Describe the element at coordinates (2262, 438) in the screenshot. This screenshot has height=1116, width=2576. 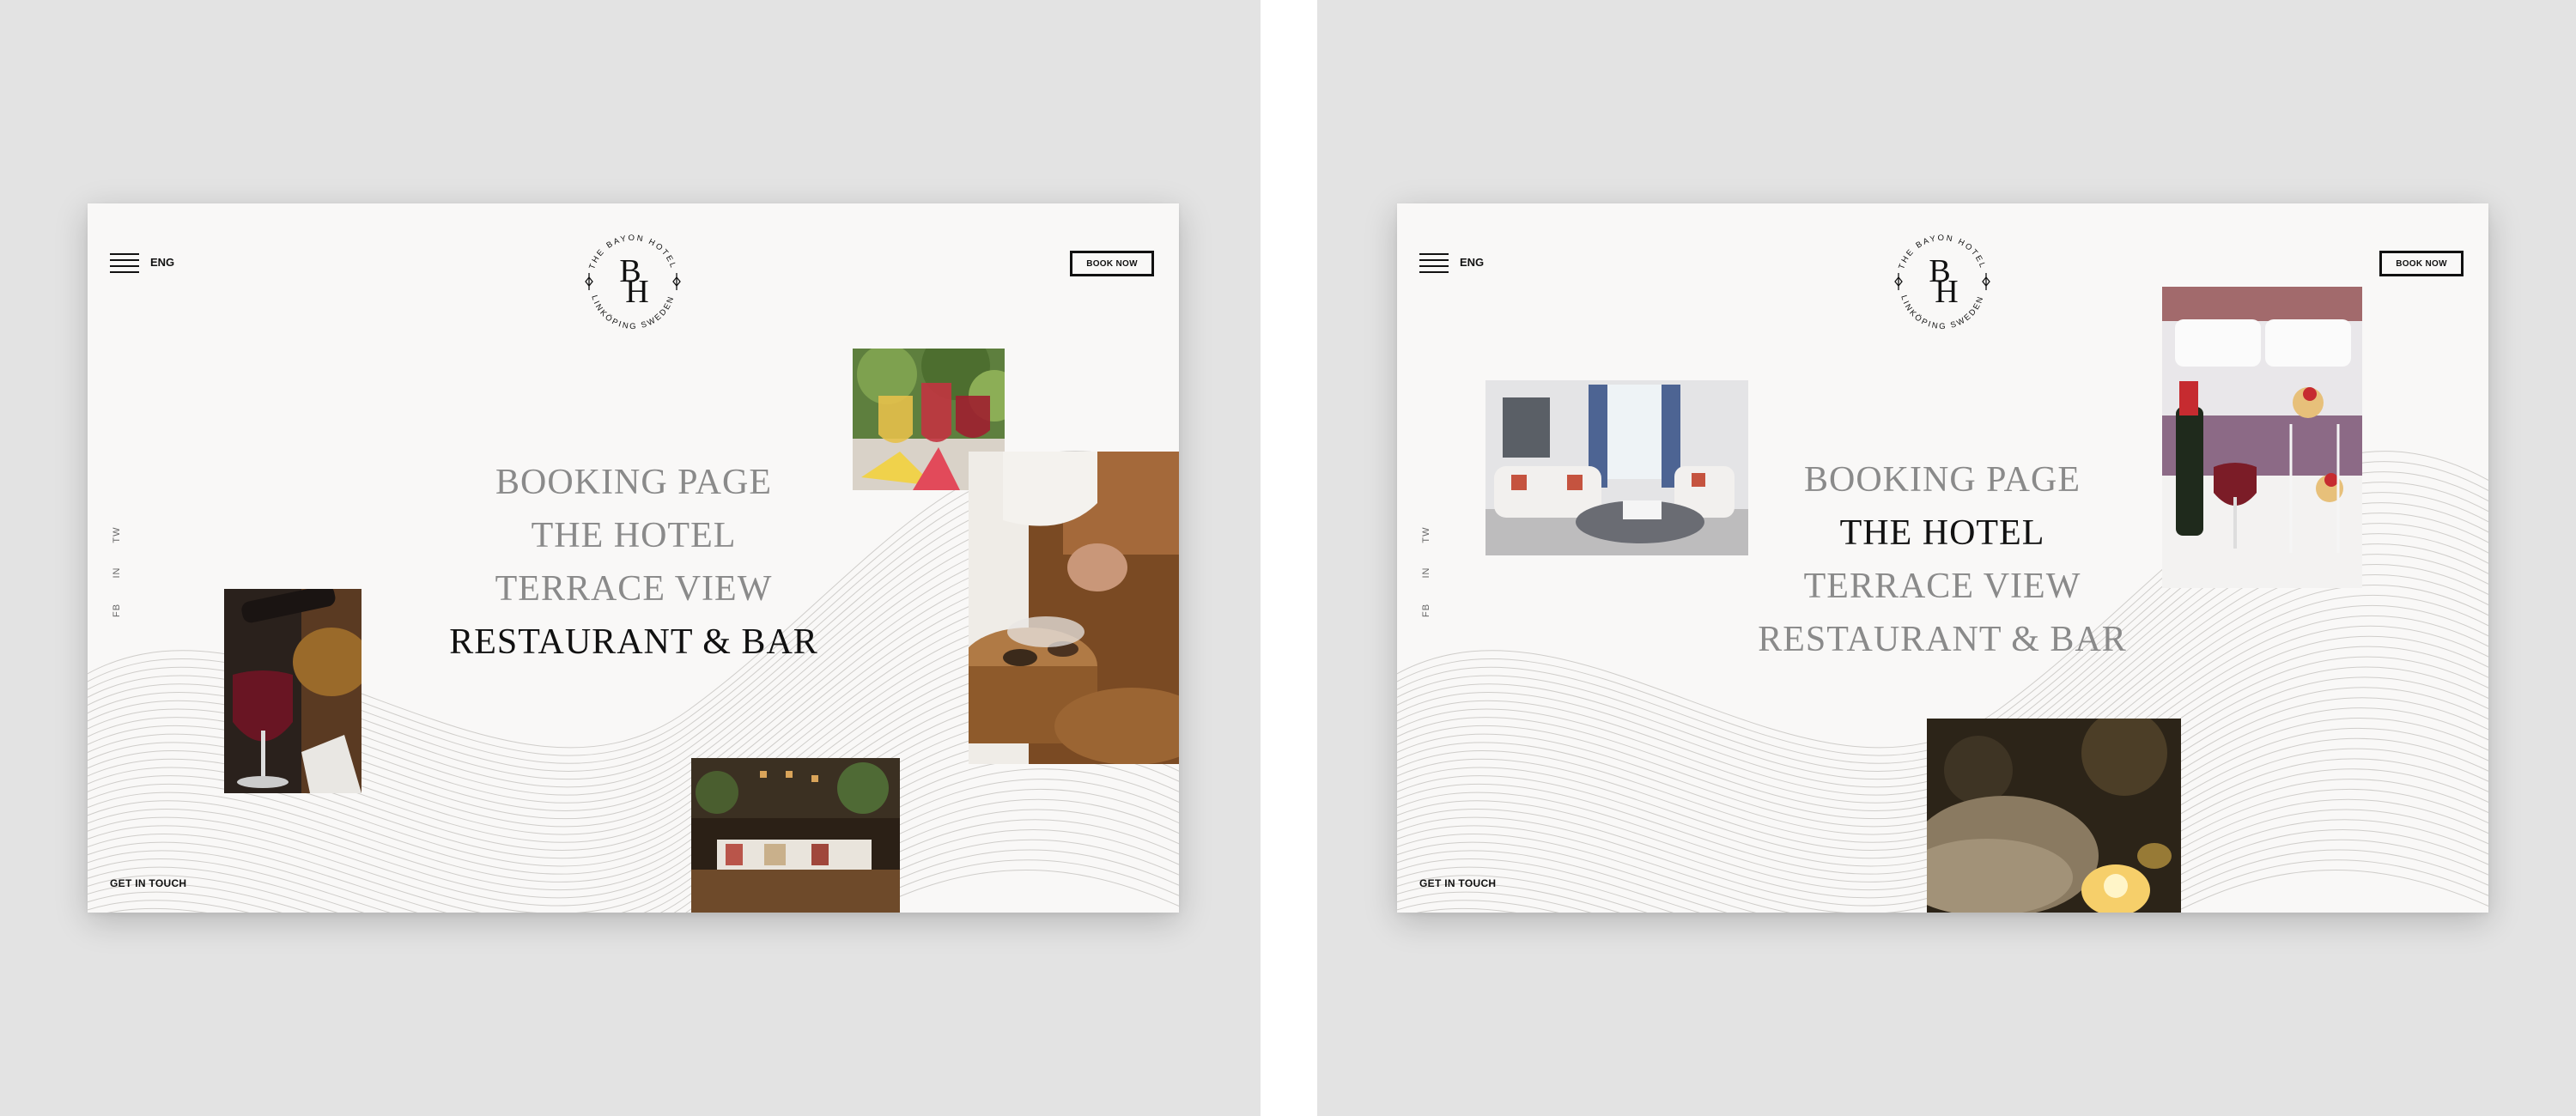
I see `room-champagne-photo` at that location.